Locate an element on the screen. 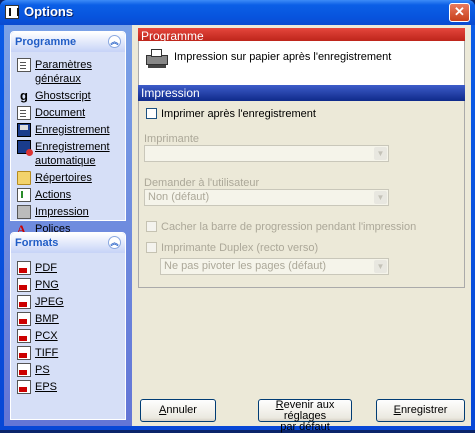  printer-select: ▼ is located at coordinates (266, 153).